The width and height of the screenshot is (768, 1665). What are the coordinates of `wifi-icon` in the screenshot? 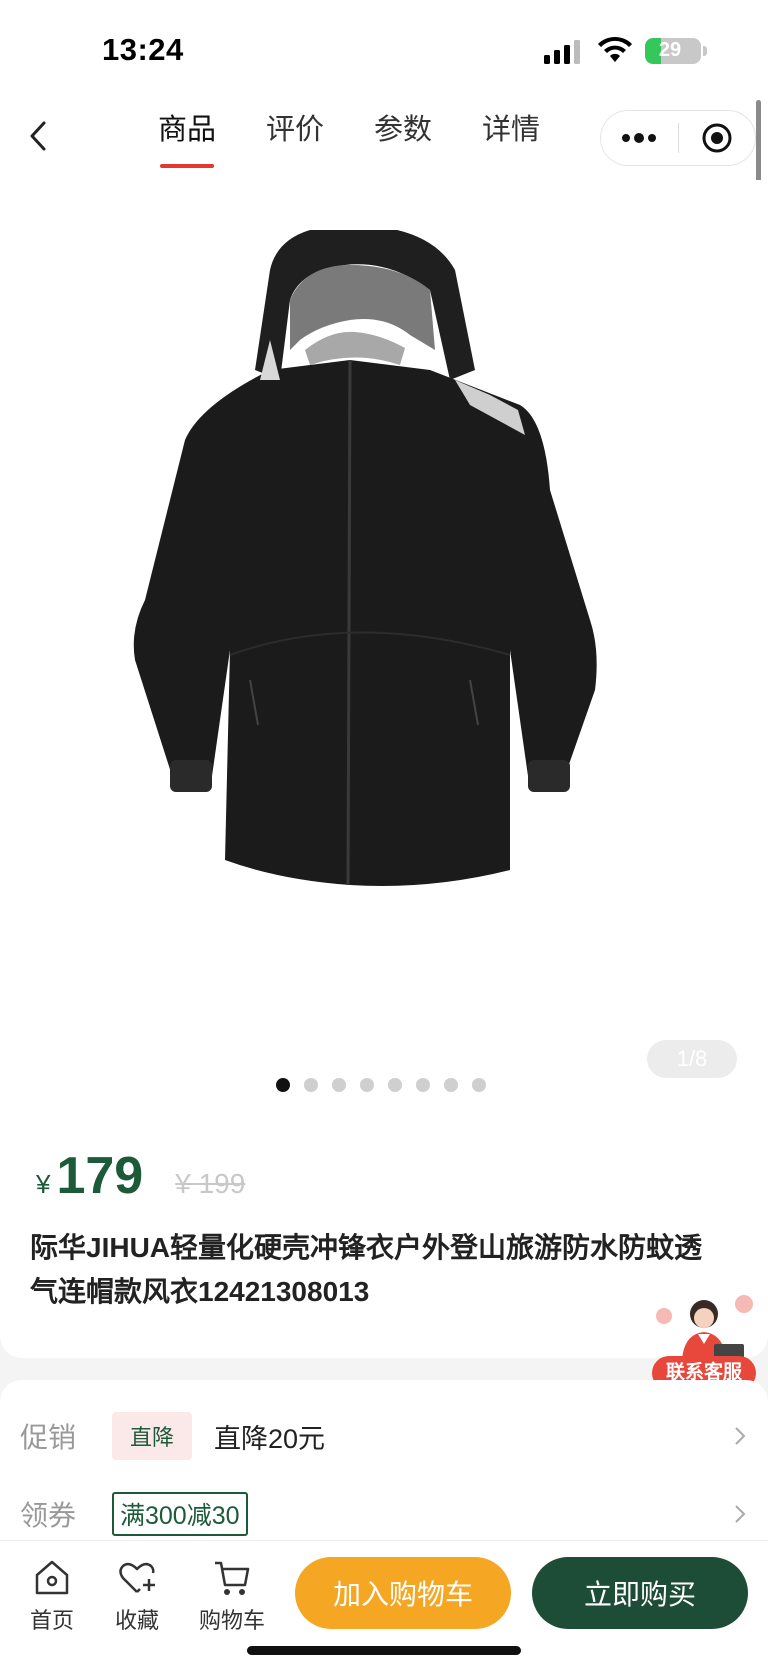 It's located at (615, 49).